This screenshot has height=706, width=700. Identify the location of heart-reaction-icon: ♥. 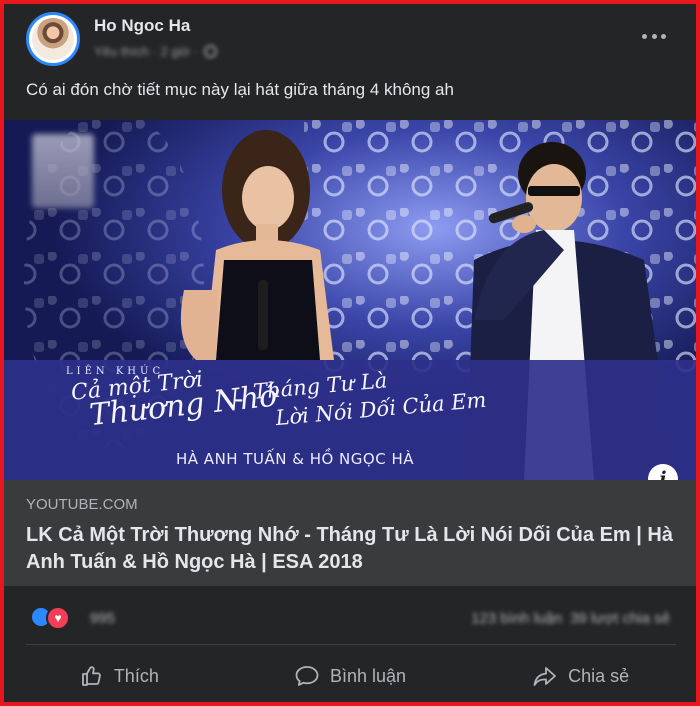
(58, 618).